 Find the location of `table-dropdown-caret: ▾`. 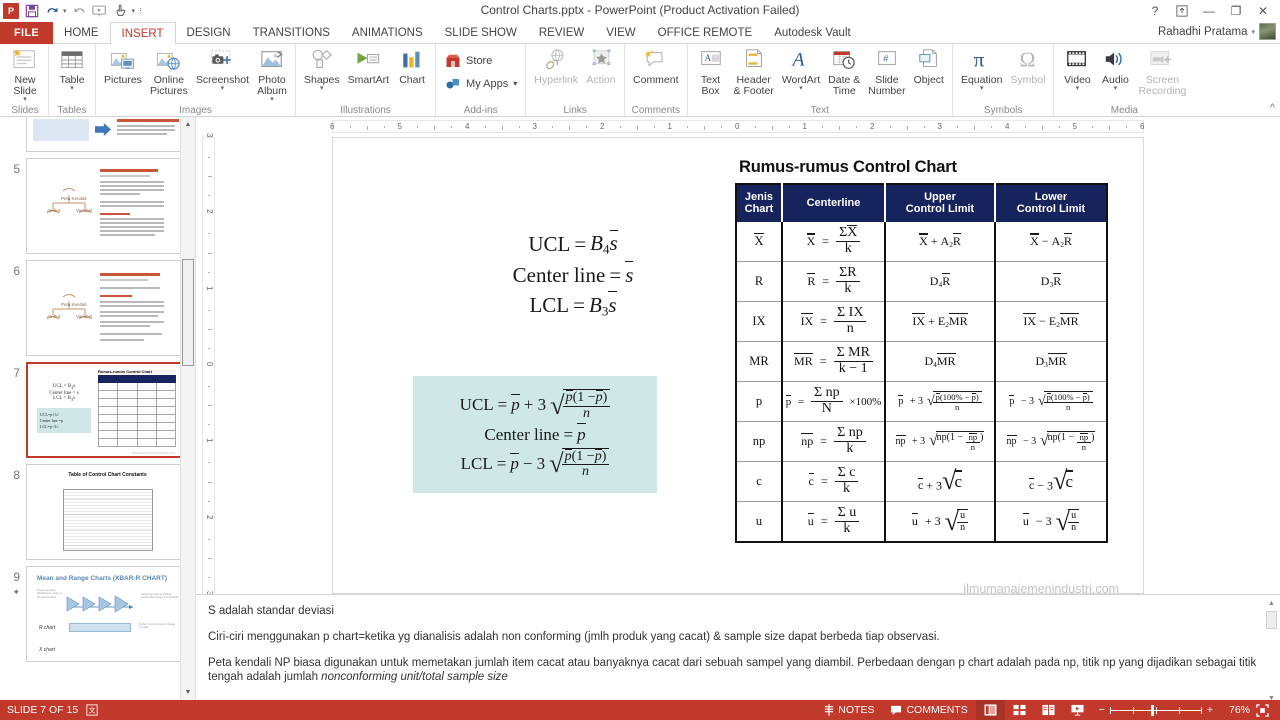

table-dropdown-caret: ▾ is located at coordinates (72, 88).